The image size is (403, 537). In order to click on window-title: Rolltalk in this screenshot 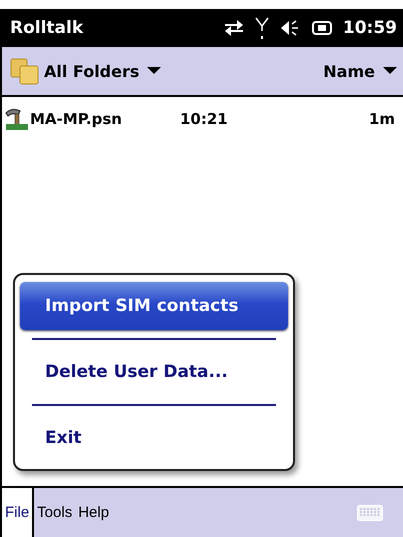, I will do `click(47, 28)`.